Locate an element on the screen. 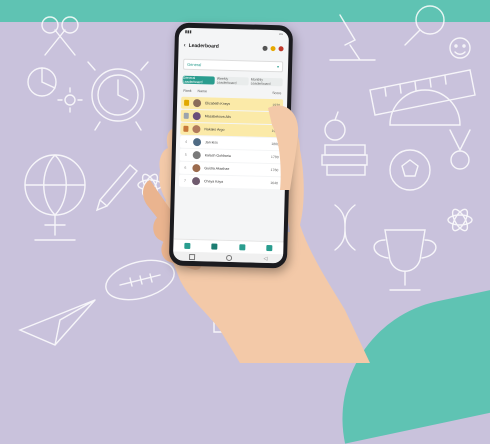 The height and width of the screenshot is (444, 490). col-score: Score is located at coordinates (277, 93).